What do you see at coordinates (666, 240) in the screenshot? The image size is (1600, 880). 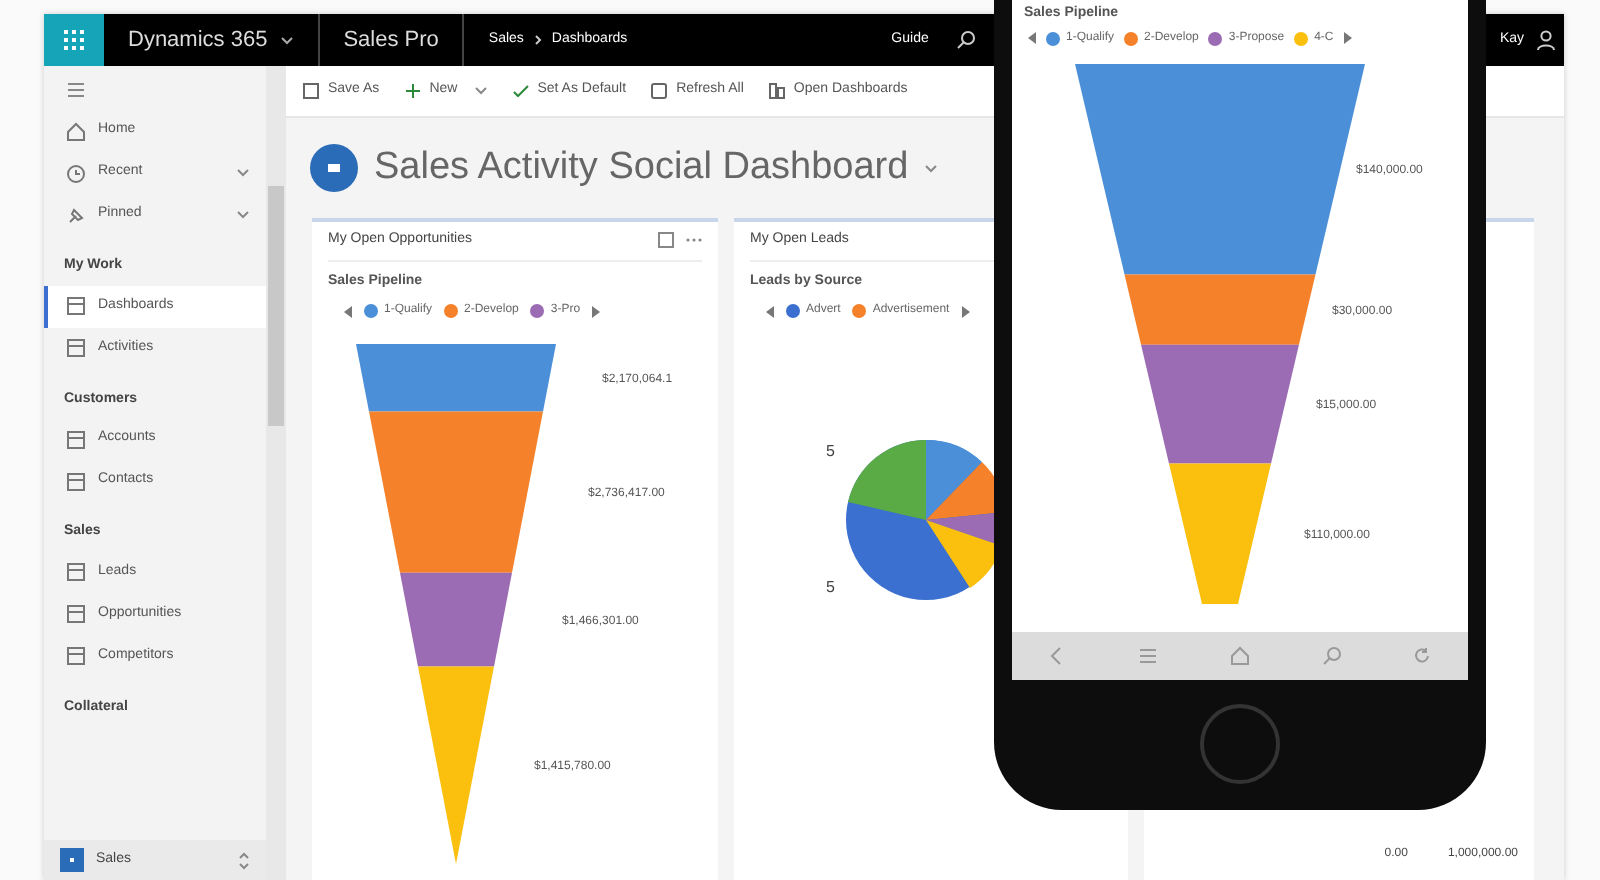 I see `expand-icon` at bounding box center [666, 240].